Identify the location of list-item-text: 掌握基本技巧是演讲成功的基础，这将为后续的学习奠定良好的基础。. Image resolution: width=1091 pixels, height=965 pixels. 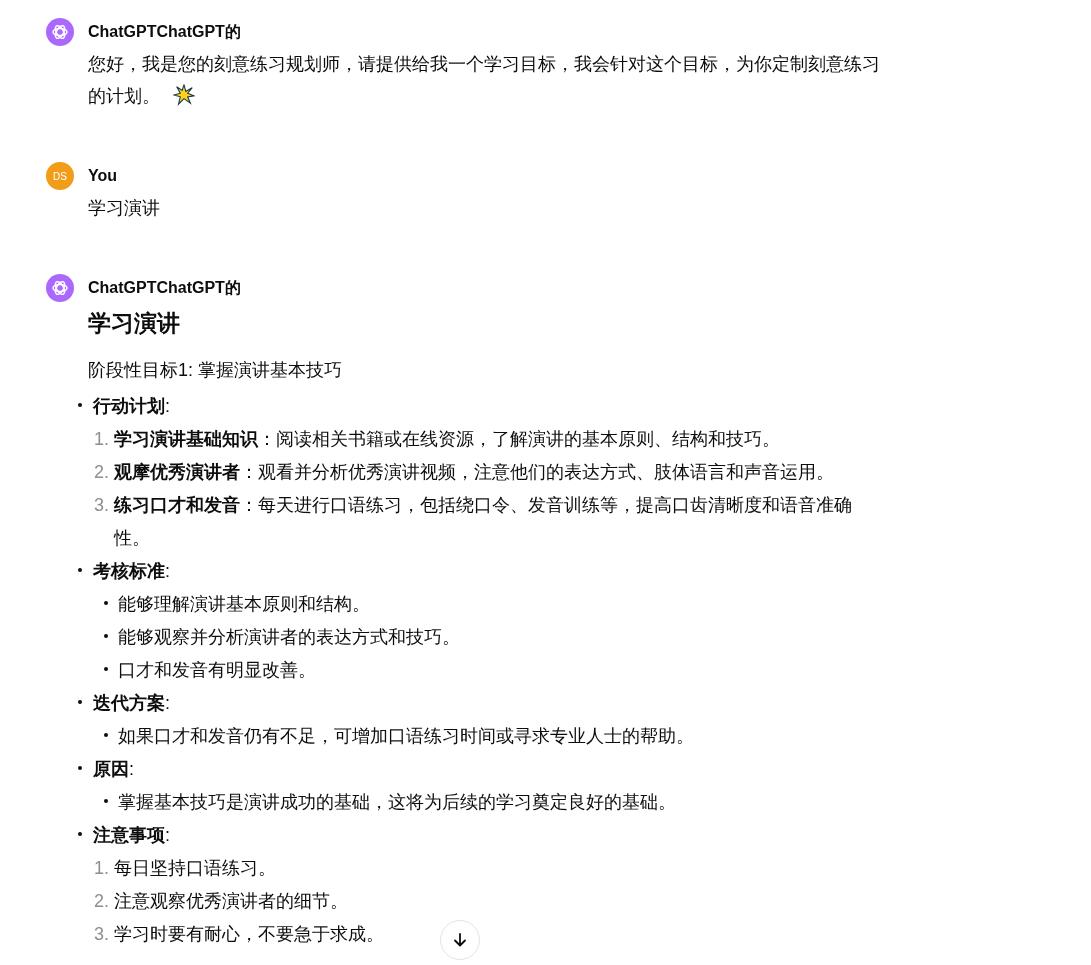
(397, 802).